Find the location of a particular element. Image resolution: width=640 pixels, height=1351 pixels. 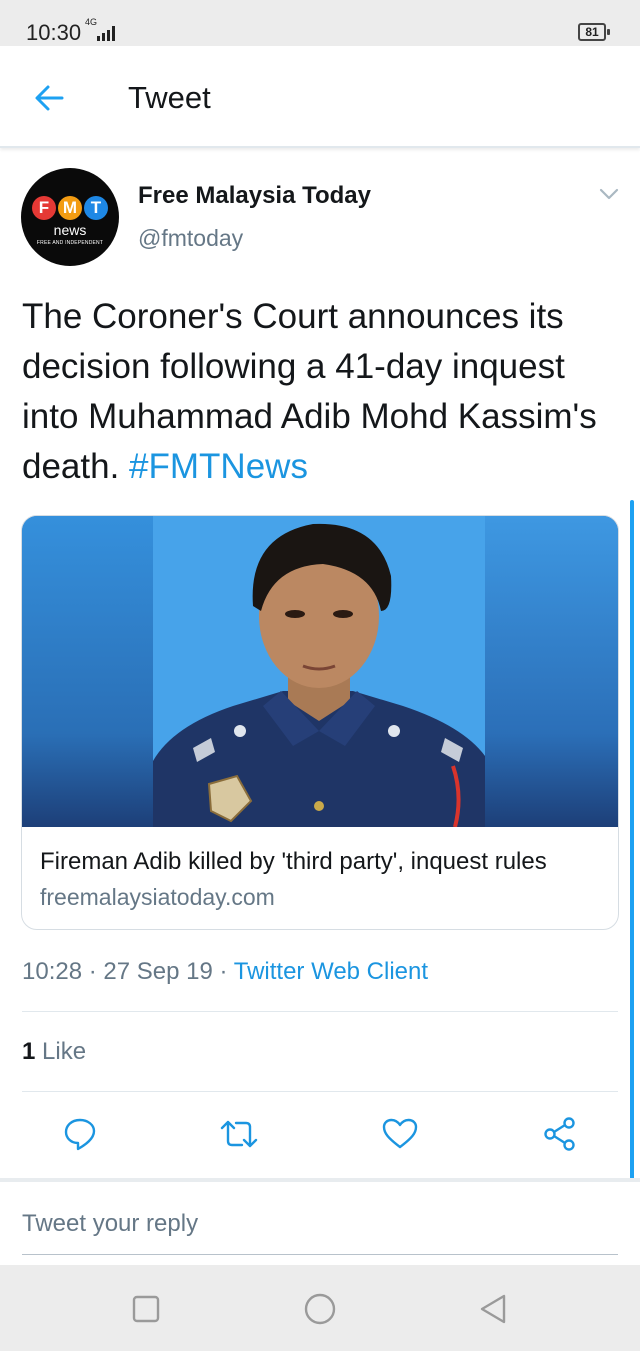

card-image-blur-right is located at coordinates (551, 671).